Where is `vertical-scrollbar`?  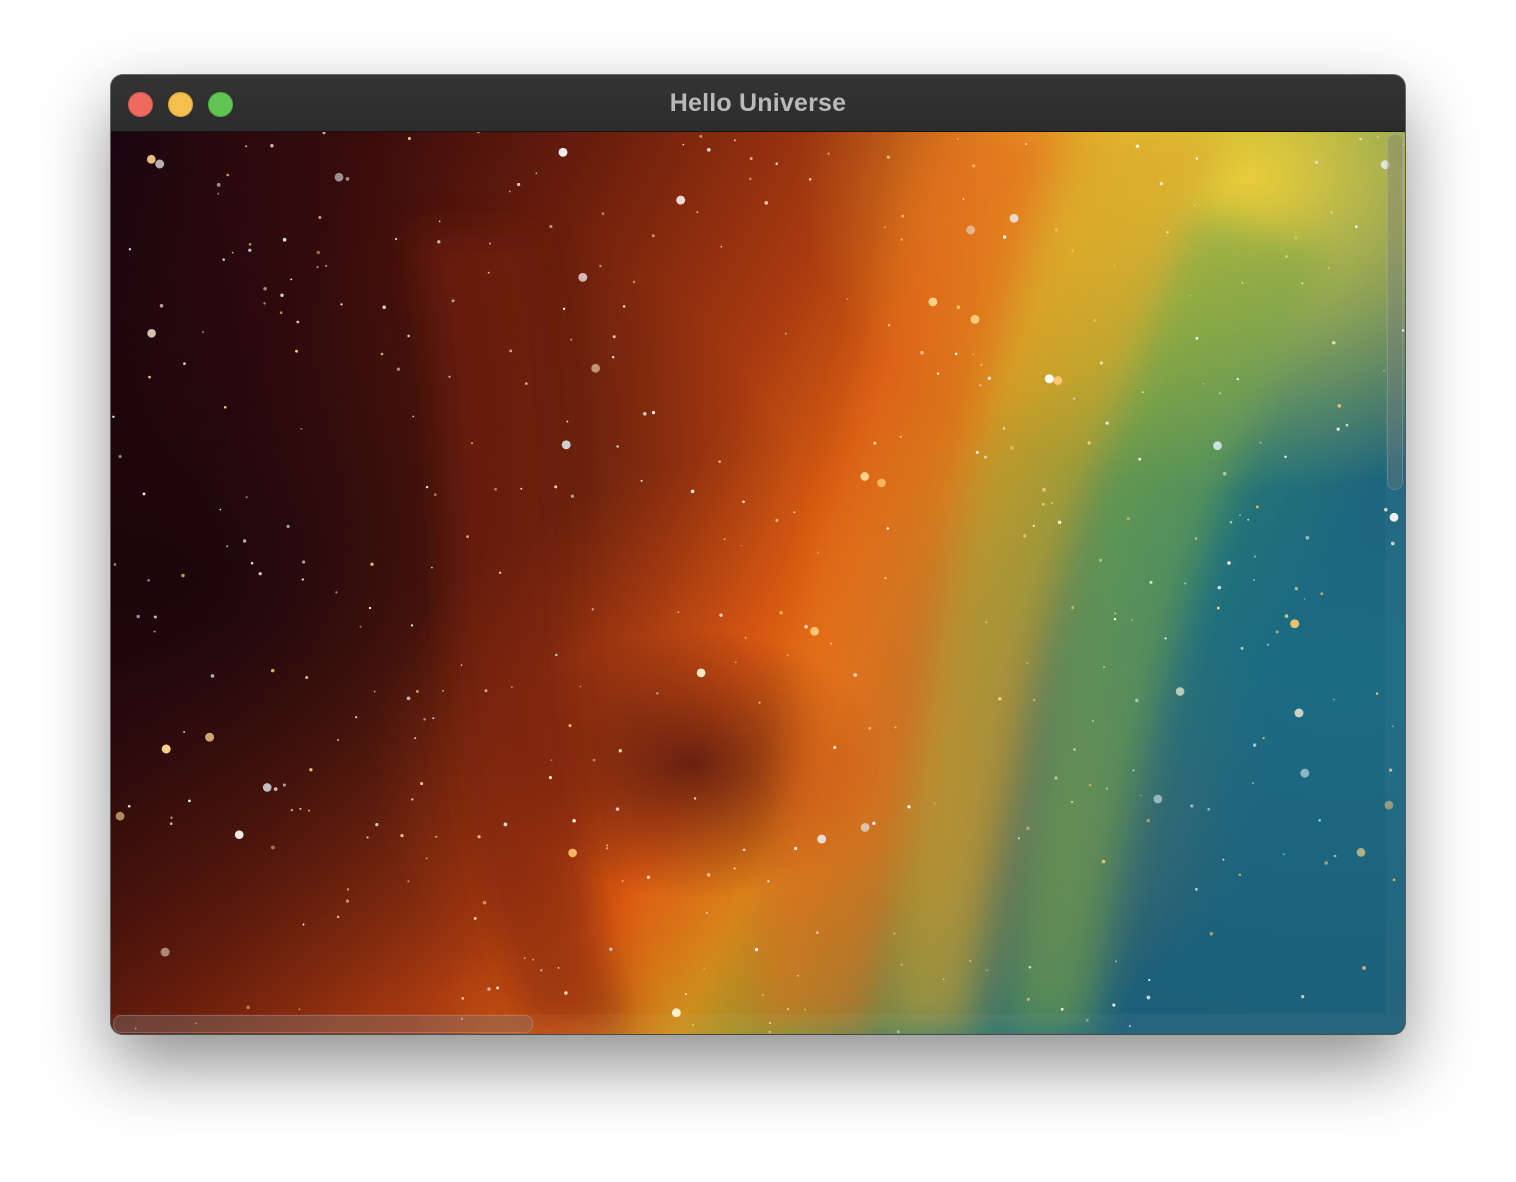
vertical-scrollbar is located at coordinates (1395, 573).